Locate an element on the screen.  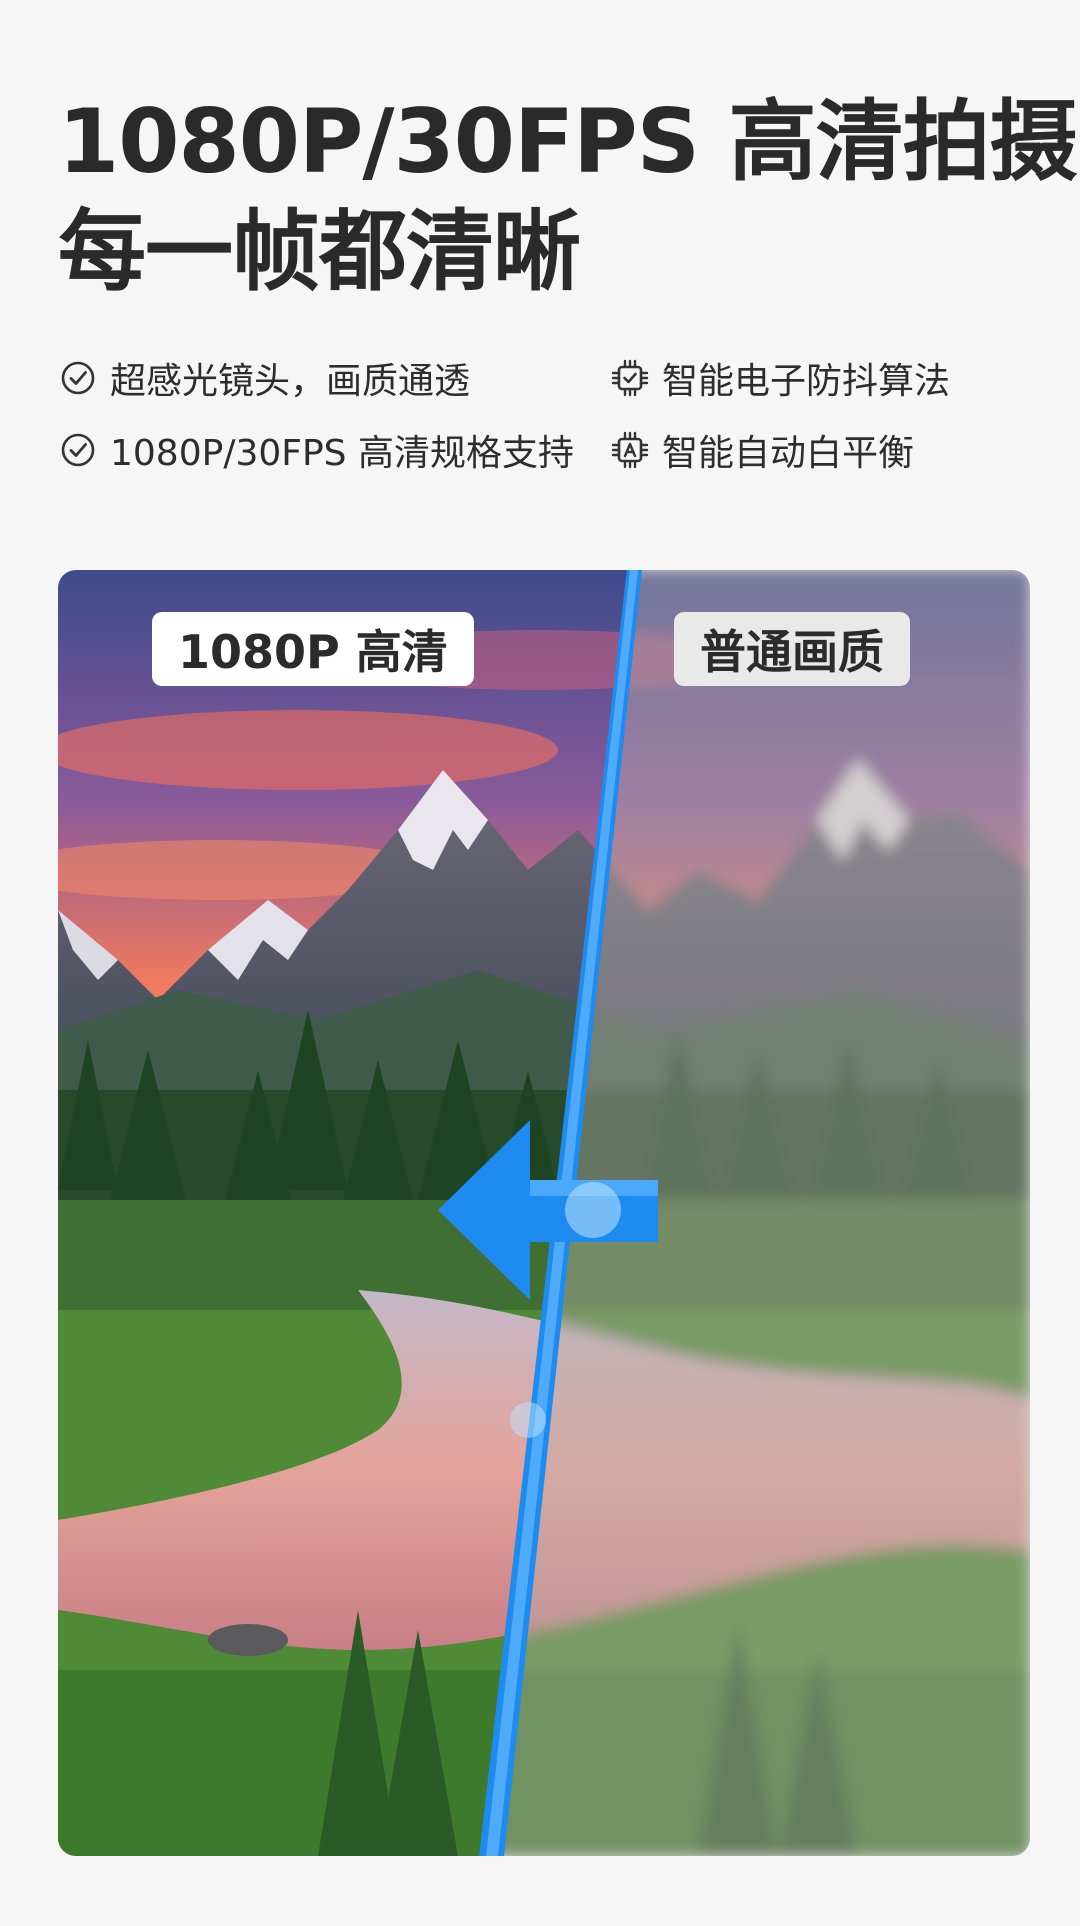
feature-label: 超感光镜头，画质通透 is located at coordinates (290, 381).